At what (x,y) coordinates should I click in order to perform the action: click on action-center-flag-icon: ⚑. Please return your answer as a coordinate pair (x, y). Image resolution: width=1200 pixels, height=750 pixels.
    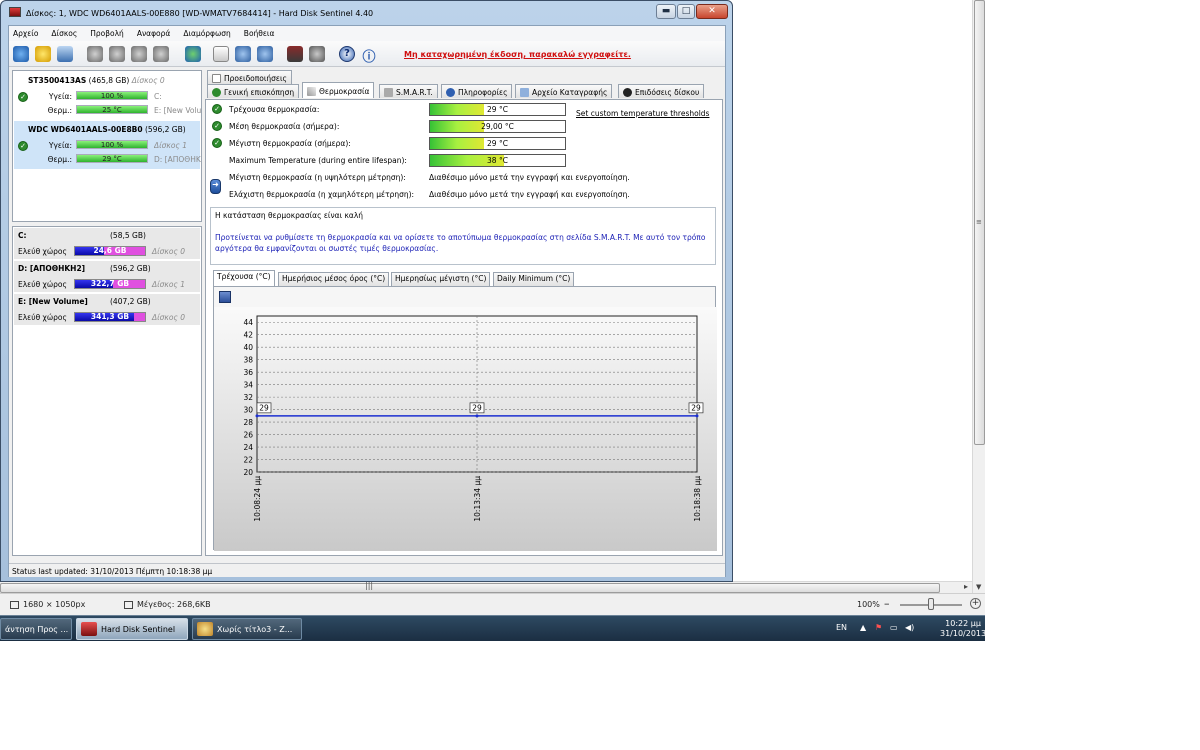
    Looking at the image, I should click on (878, 627).